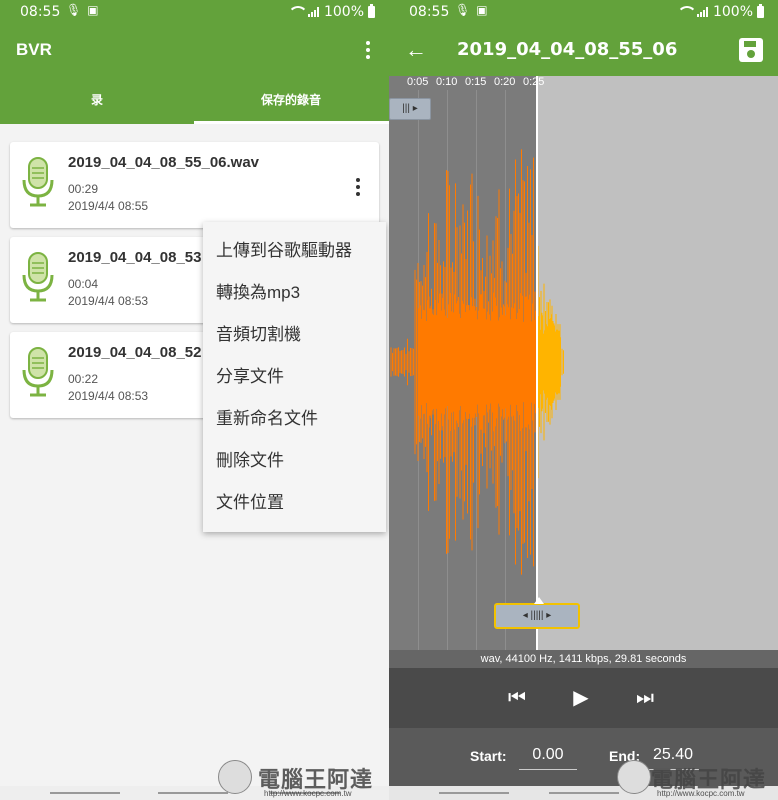  Describe the element at coordinates (294, 419) in the screenshot. I see `menu-rename-file: 重新命名文件` at that location.